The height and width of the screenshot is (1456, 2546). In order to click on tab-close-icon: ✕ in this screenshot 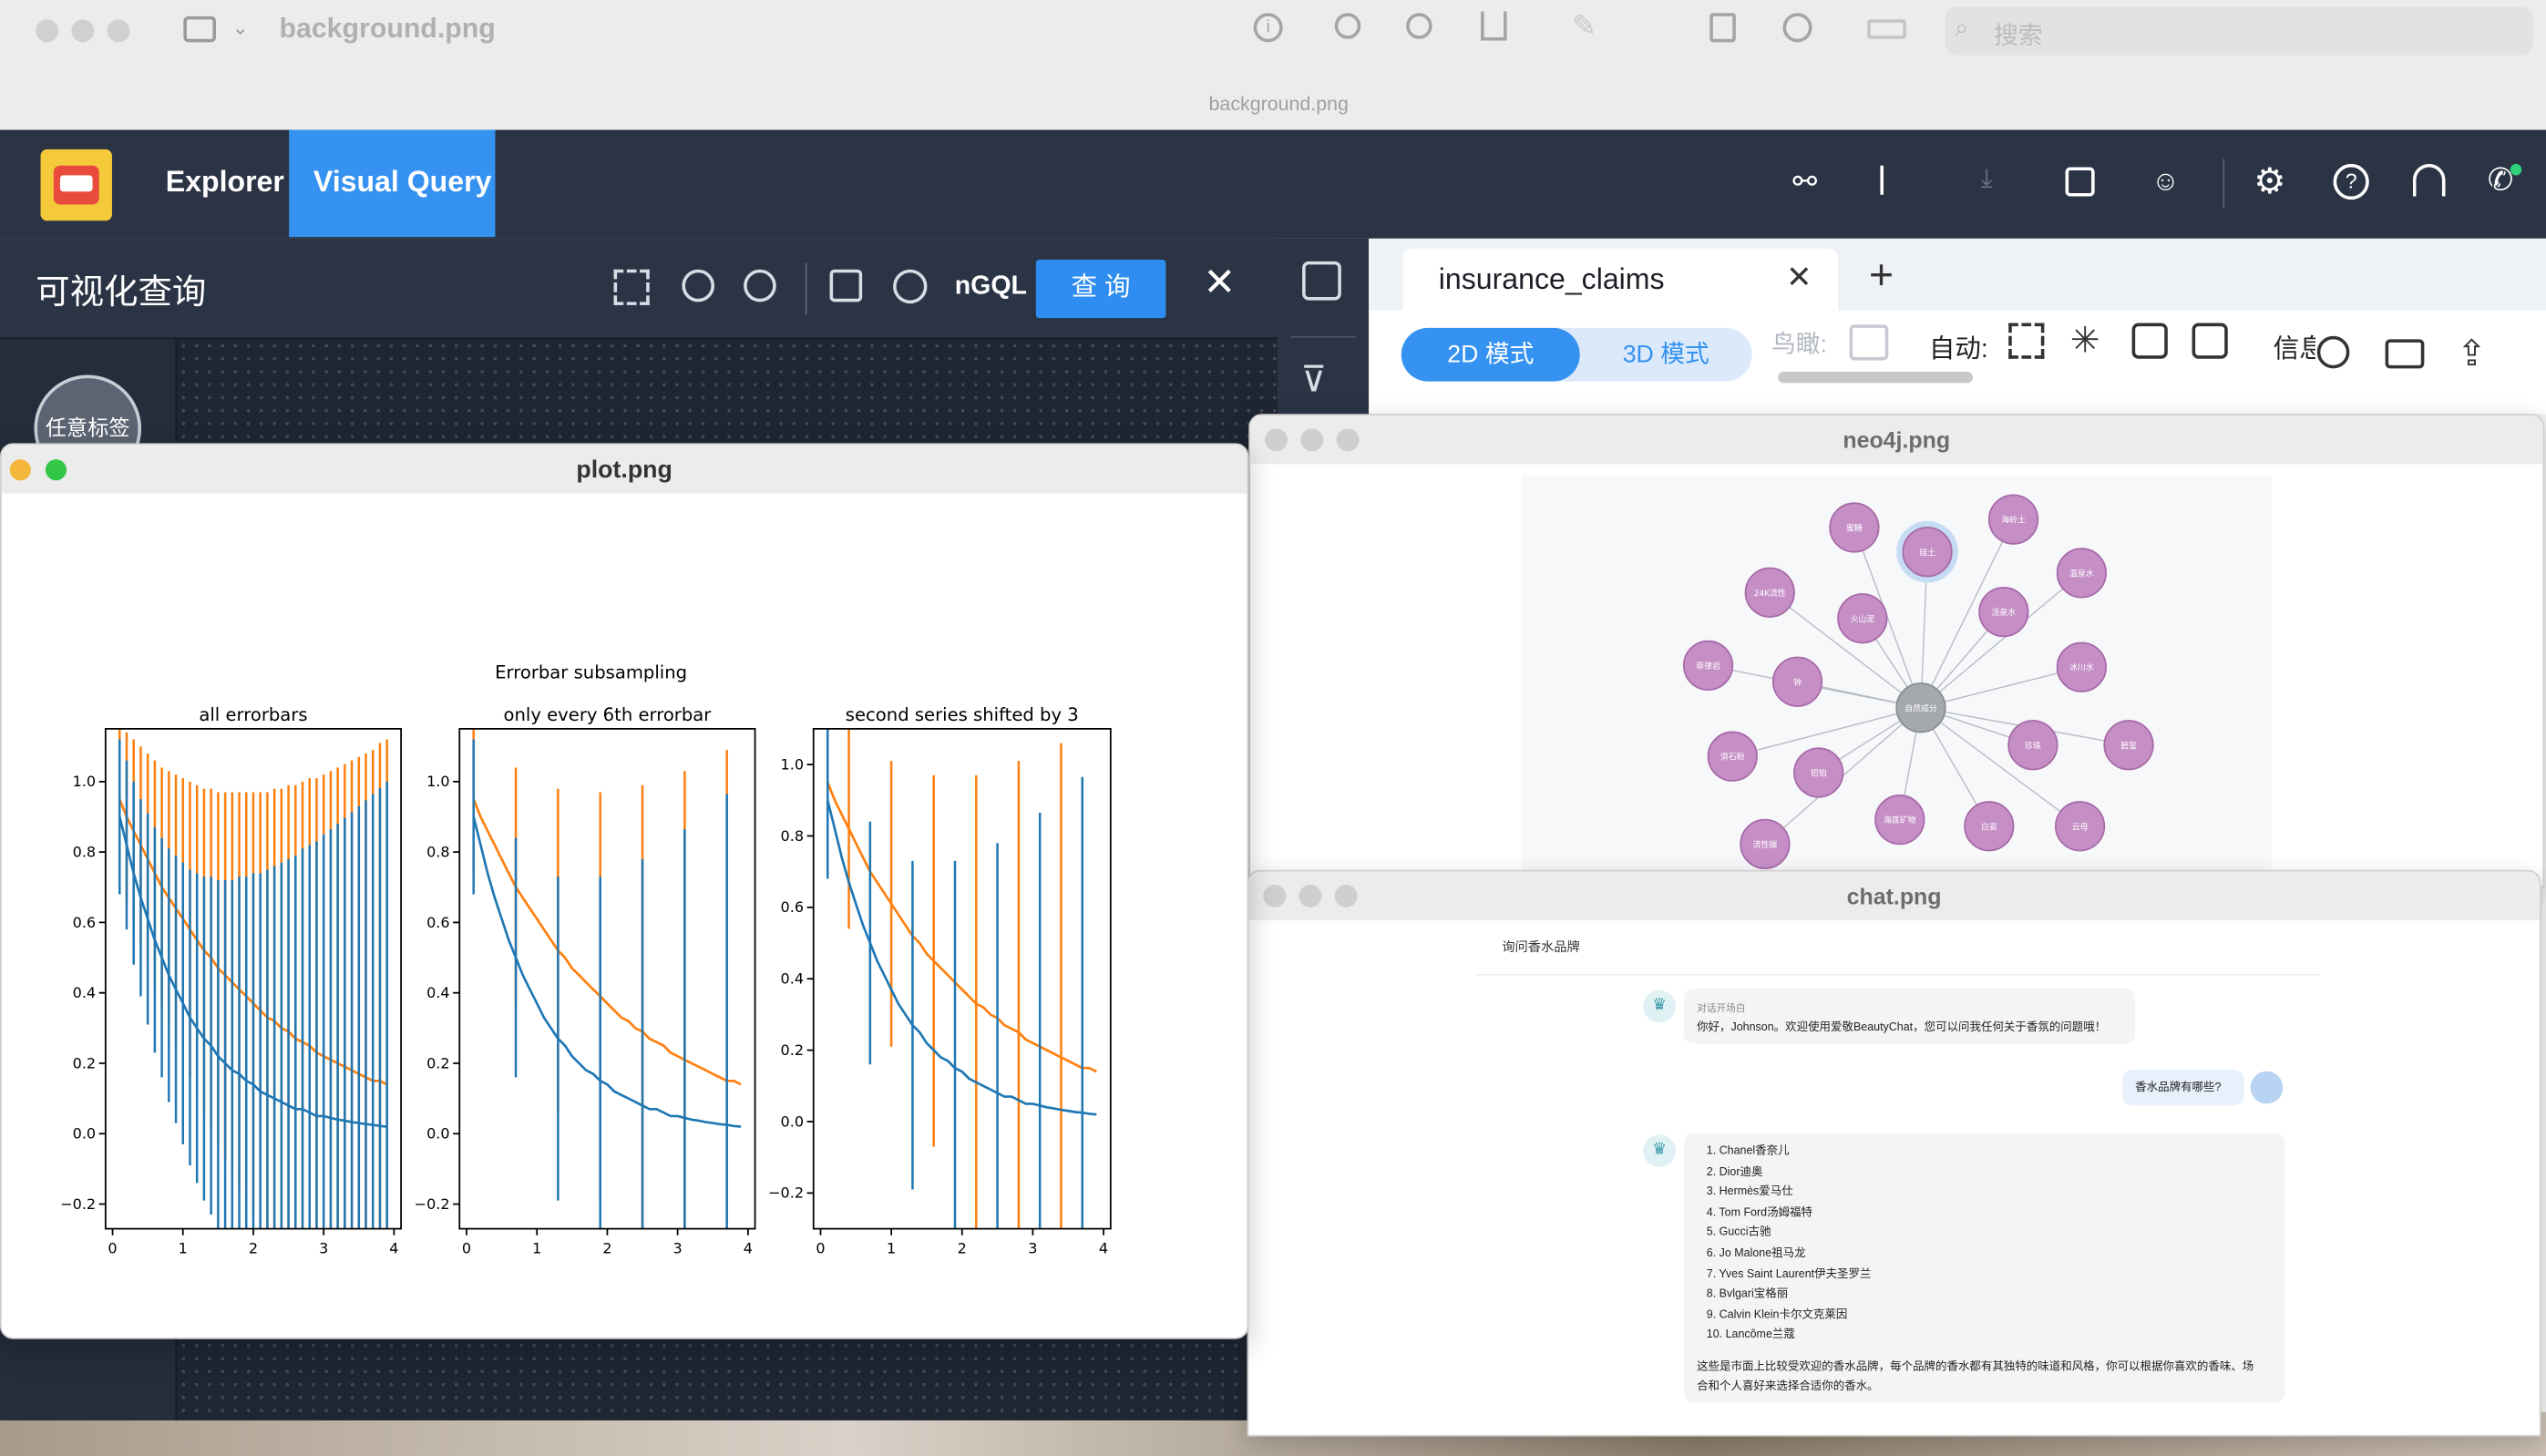, I will do `click(1799, 278)`.